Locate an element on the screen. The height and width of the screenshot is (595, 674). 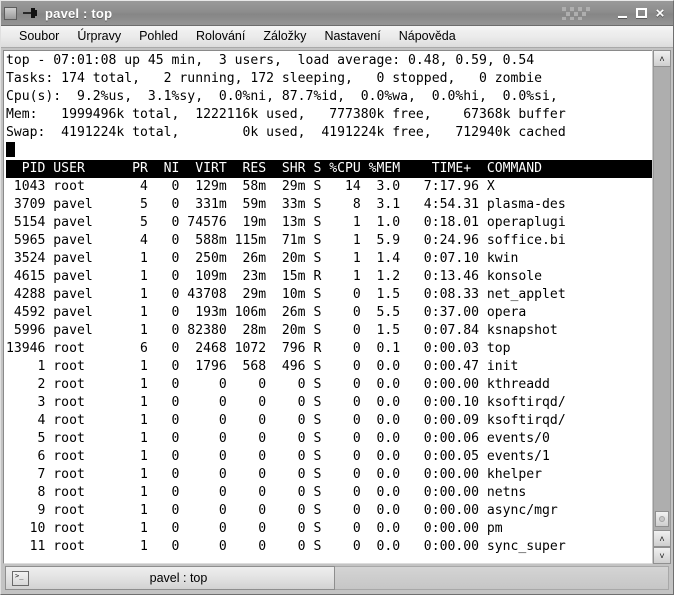
minimize-button is located at coordinates (622, 13).